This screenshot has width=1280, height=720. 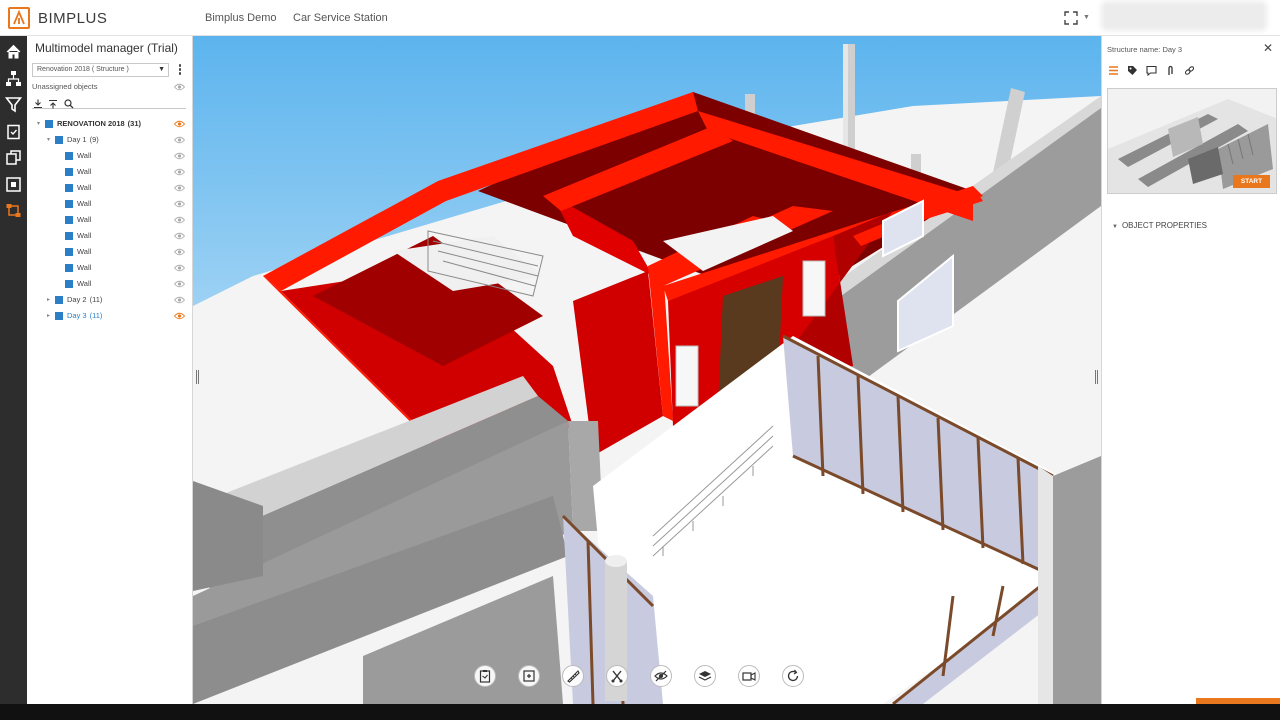 What do you see at coordinates (99, 124) in the screenshot?
I see `tree-row-text: RENOVATION 2018 (31)` at bounding box center [99, 124].